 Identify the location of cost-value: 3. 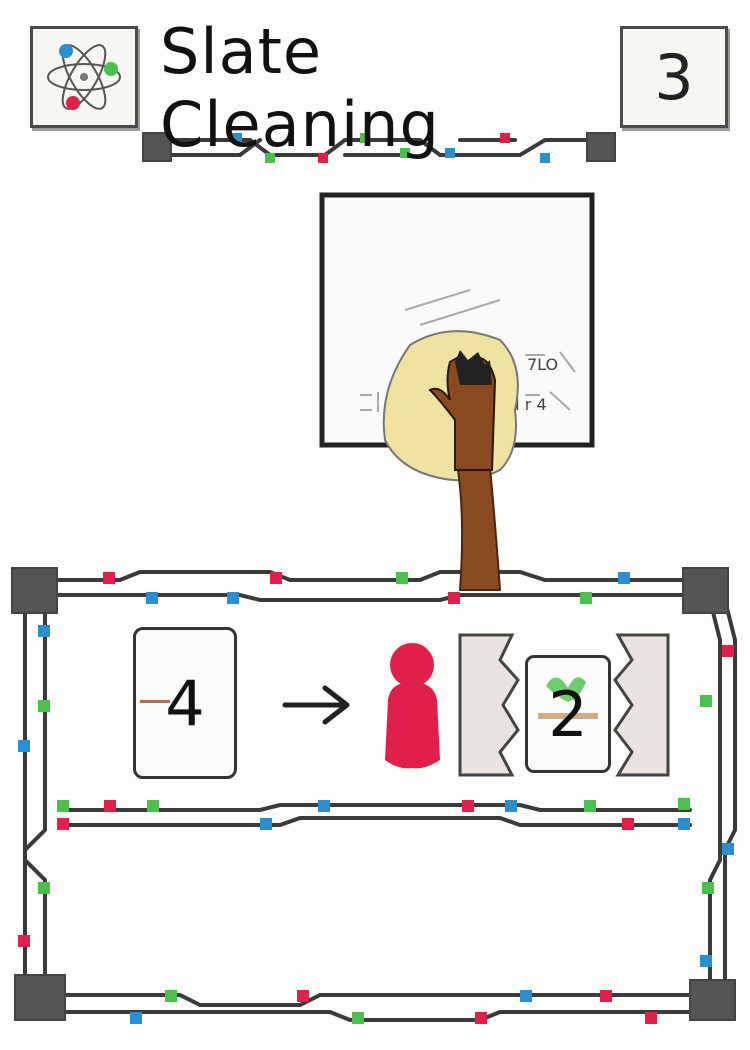
(674, 77).